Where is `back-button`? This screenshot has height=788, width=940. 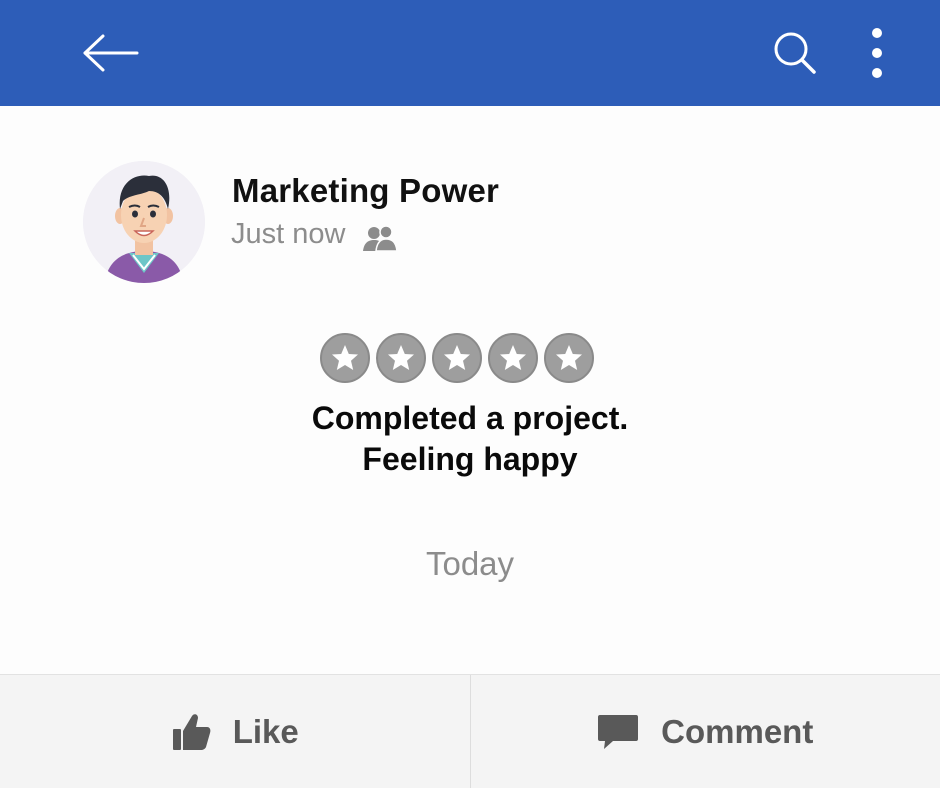 back-button is located at coordinates (110, 53).